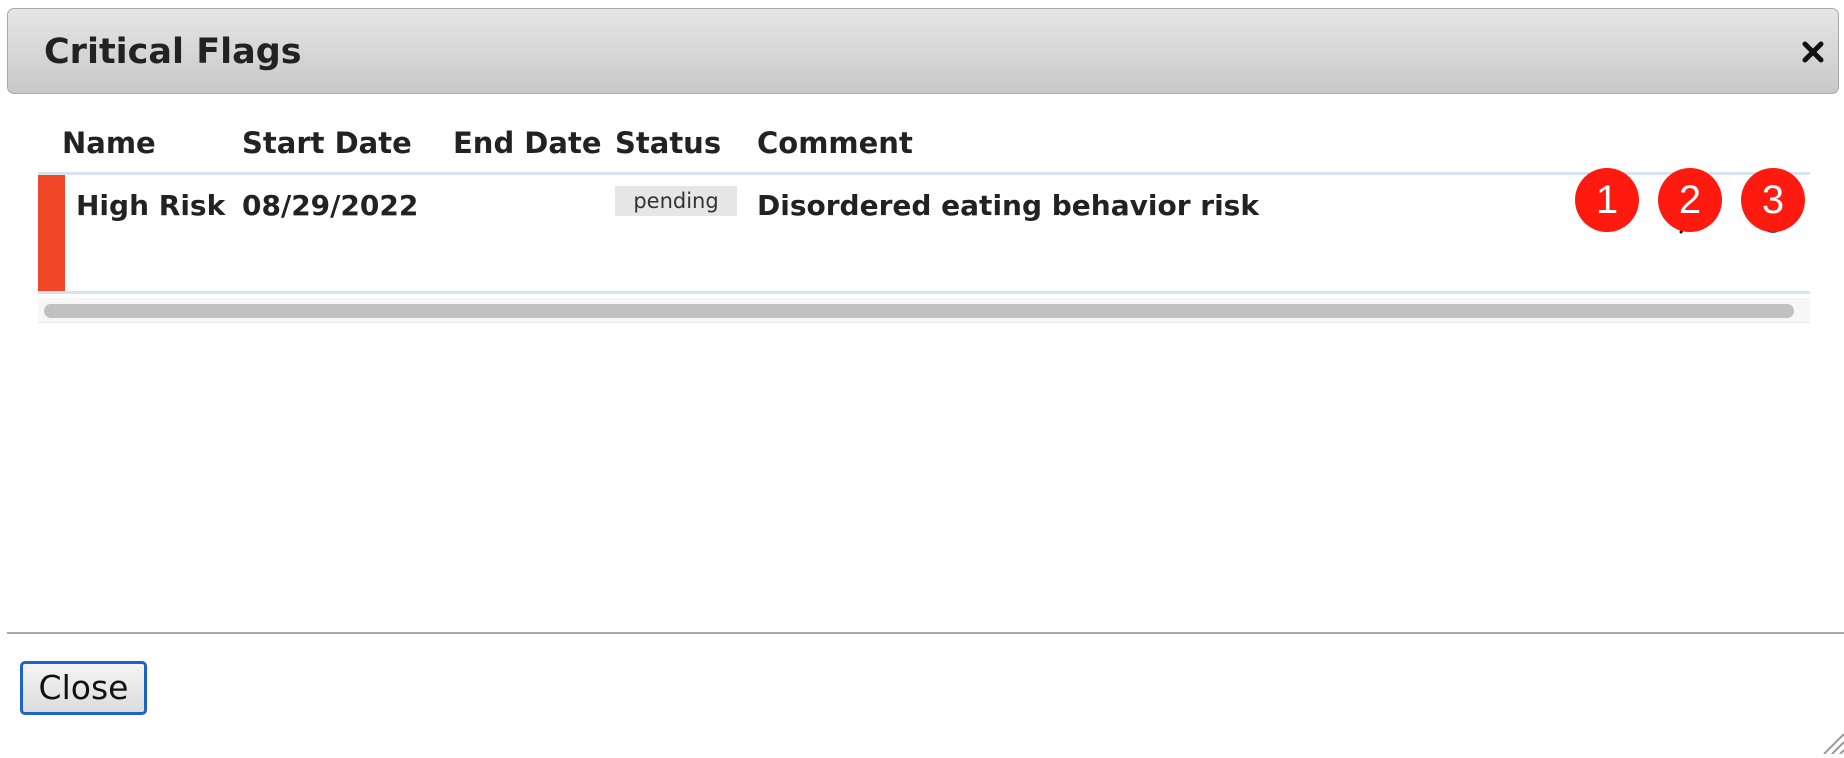 This screenshot has height=758, width=1844. I want to click on row-divider, so click(924, 292).